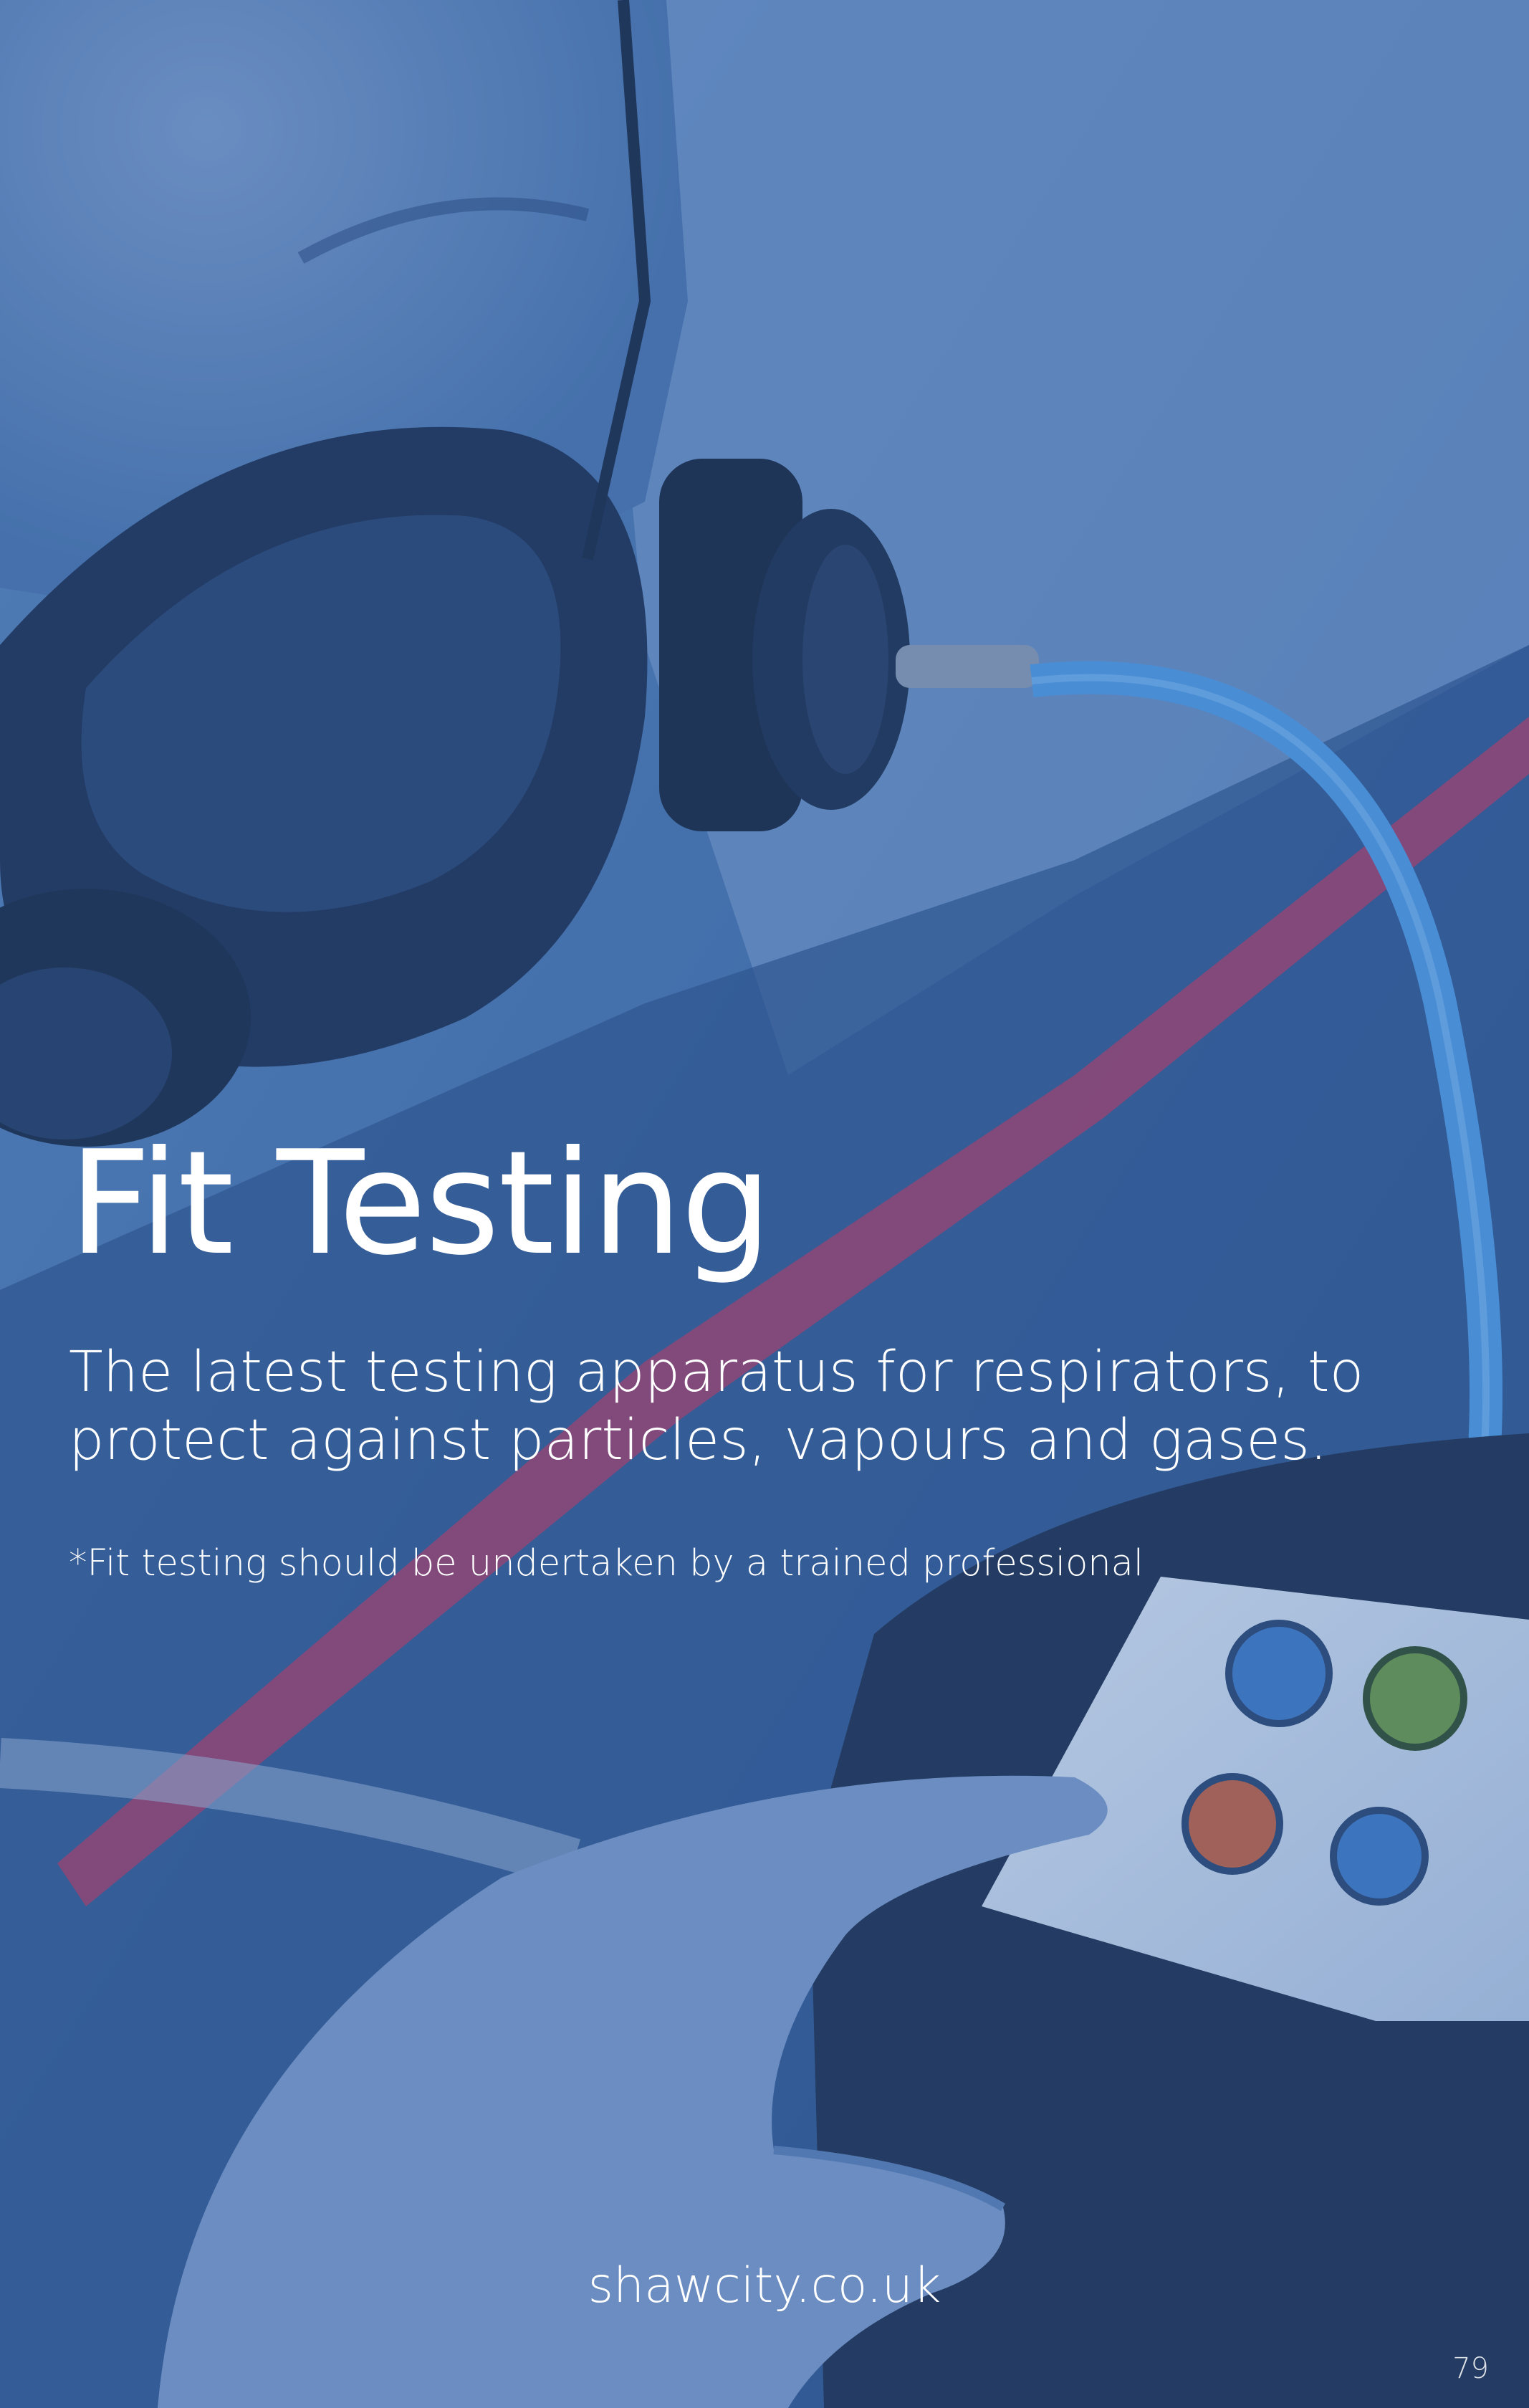 This screenshot has width=1529, height=2408. What do you see at coordinates (764, 2286) in the screenshot?
I see `website-link: shawcity.co.uk` at bounding box center [764, 2286].